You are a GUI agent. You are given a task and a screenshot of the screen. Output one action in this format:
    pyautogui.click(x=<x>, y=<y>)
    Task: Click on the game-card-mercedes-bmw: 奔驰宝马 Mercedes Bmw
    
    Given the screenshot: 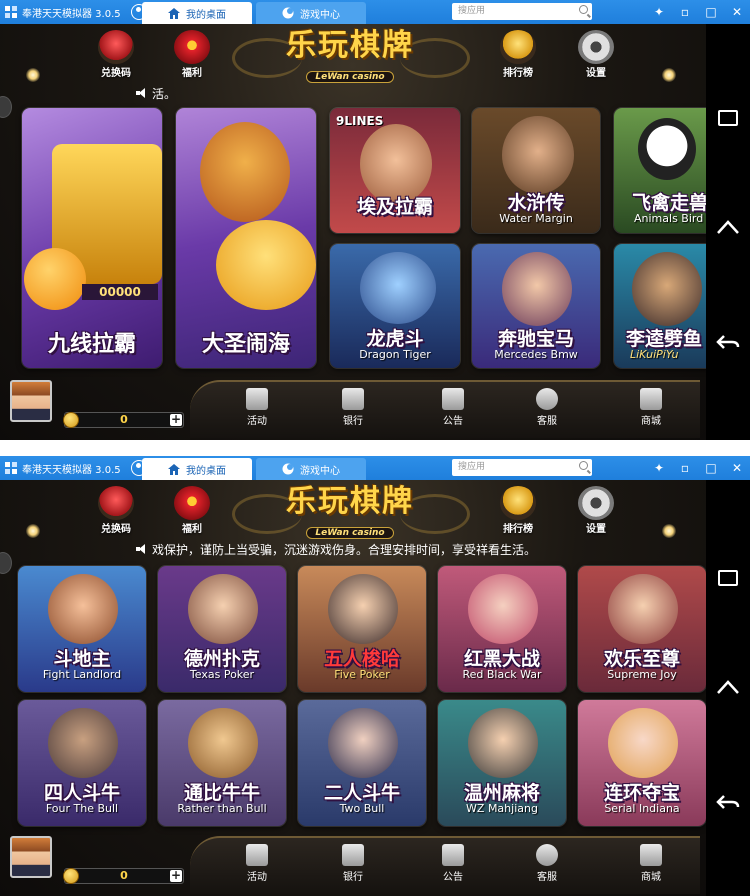 What is the action you would take?
    pyautogui.click(x=536, y=306)
    